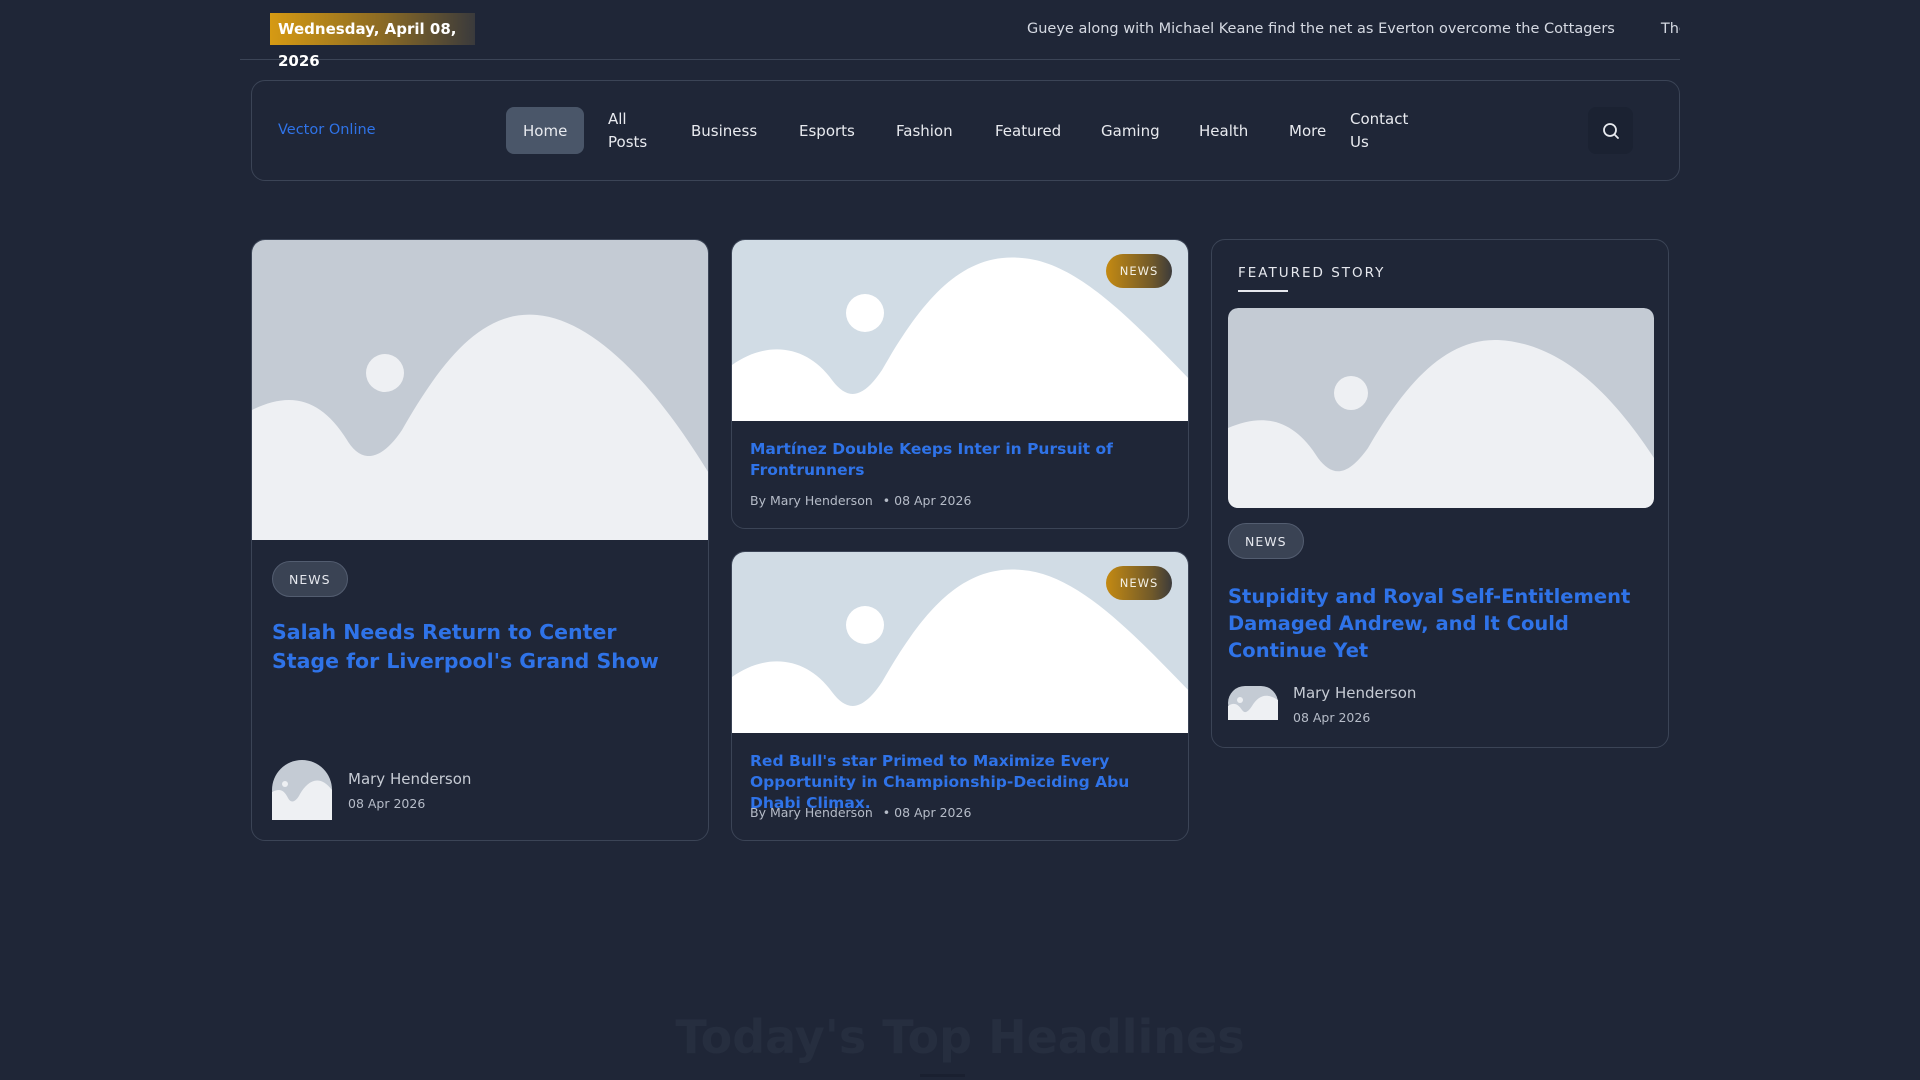  Describe the element at coordinates (827, 130) in the screenshot. I see `nav-item-esports: Esports` at that location.